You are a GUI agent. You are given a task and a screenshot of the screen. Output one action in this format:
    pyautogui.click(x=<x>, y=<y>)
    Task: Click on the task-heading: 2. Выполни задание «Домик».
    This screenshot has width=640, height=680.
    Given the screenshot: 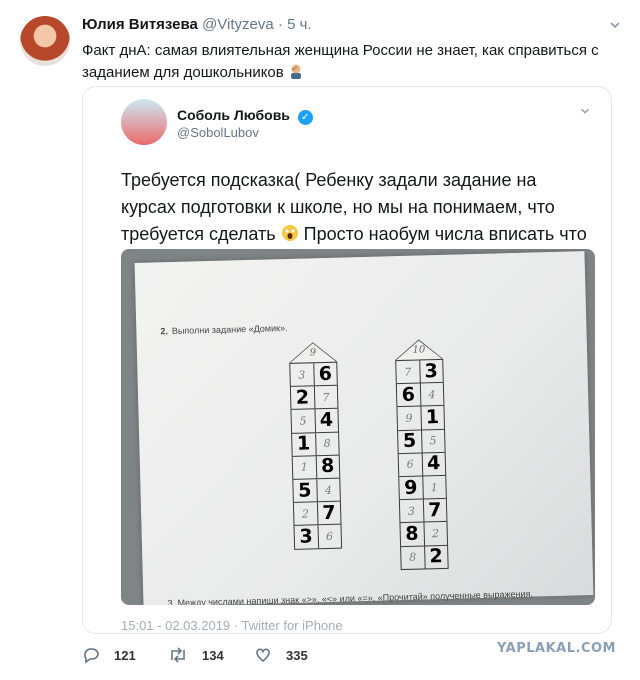 What is the action you would take?
    pyautogui.click(x=223, y=329)
    